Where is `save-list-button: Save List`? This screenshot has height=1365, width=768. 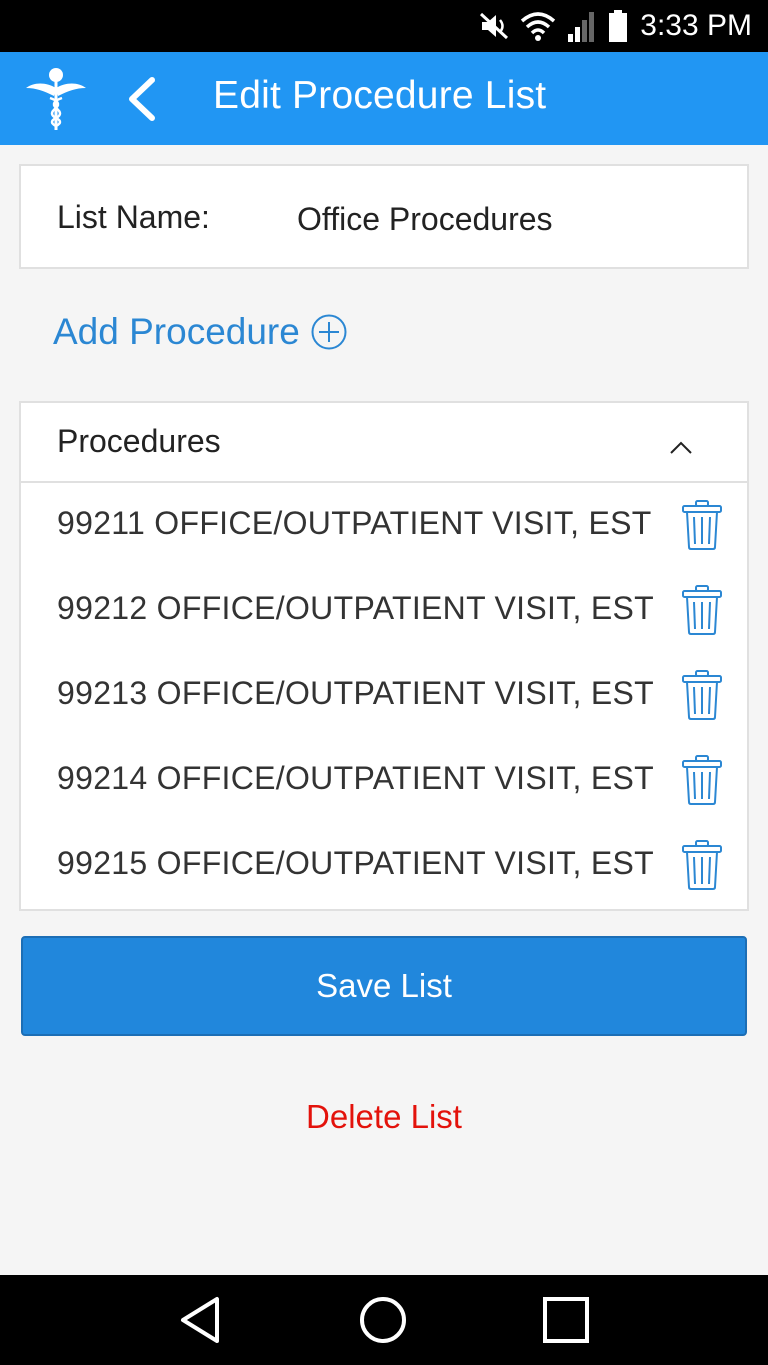
save-list-button: Save List is located at coordinates (384, 986).